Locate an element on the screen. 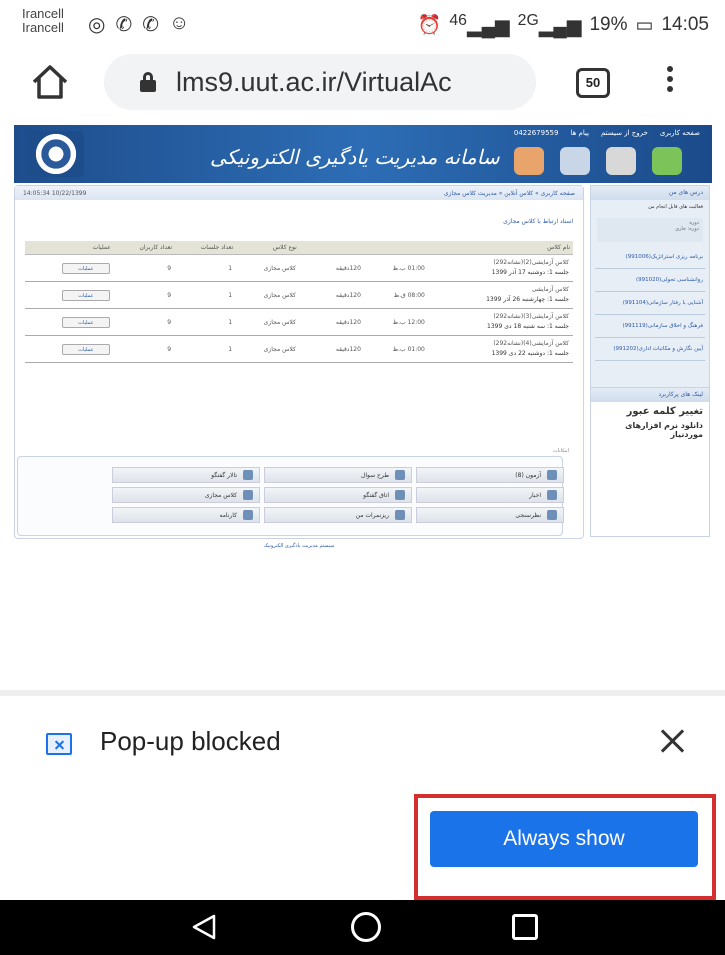  tool-chat-room: اتاق گفتگو is located at coordinates (338, 495).